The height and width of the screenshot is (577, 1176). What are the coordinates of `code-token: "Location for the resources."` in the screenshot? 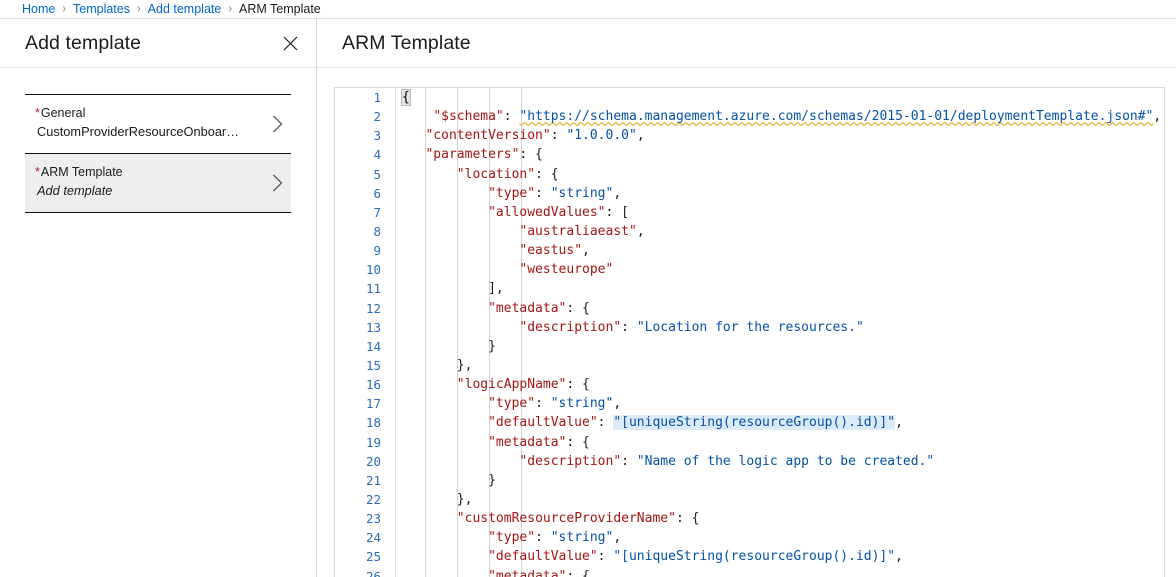 It's located at (750, 327).